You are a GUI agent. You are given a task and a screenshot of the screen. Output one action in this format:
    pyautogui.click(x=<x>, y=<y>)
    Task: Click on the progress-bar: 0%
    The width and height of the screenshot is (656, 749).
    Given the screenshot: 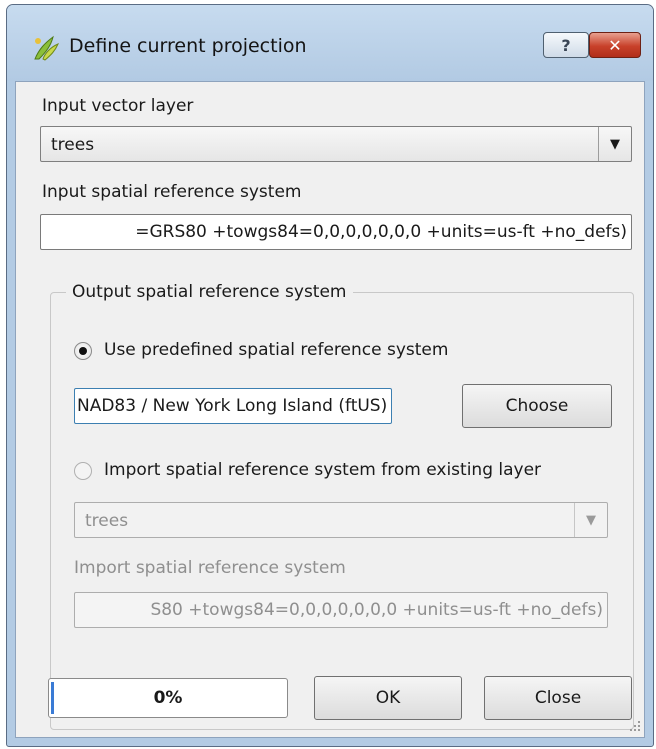 What is the action you would take?
    pyautogui.click(x=168, y=698)
    